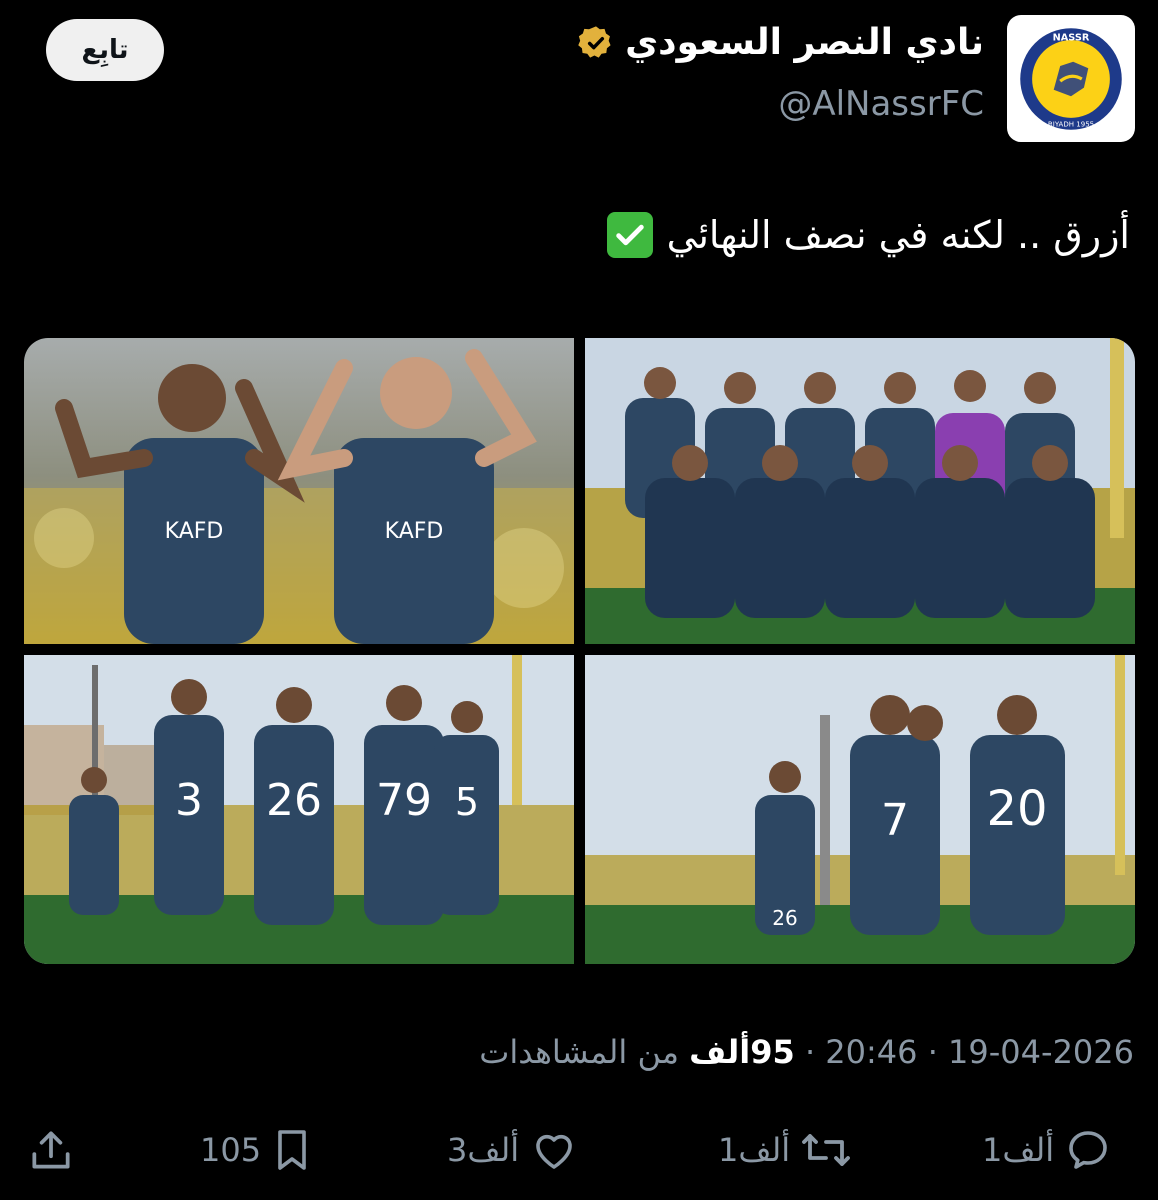 The height and width of the screenshot is (1200, 1158). Describe the element at coordinates (826, 1150) in the screenshot. I see `retweet-icon` at that location.